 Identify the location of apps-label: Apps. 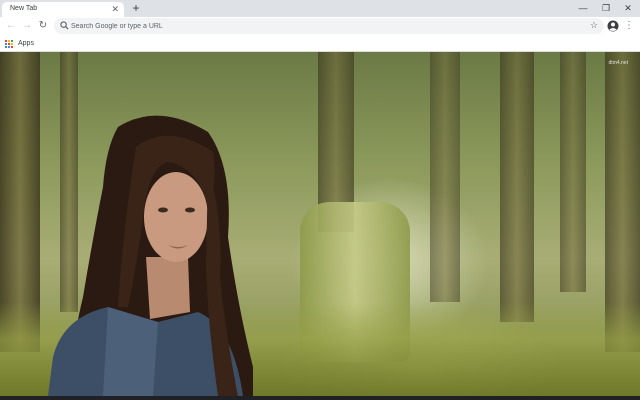
(26, 43).